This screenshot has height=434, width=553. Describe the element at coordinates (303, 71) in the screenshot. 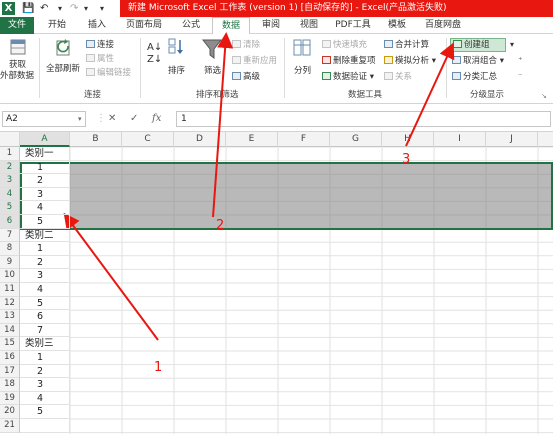

I see `text-to-columns-label: 分列` at that location.